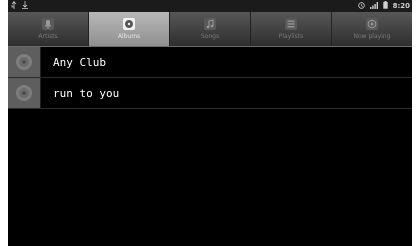 The image size is (420, 246). What do you see at coordinates (14, 6) in the screenshot?
I see `usb-icon` at bounding box center [14, 6].